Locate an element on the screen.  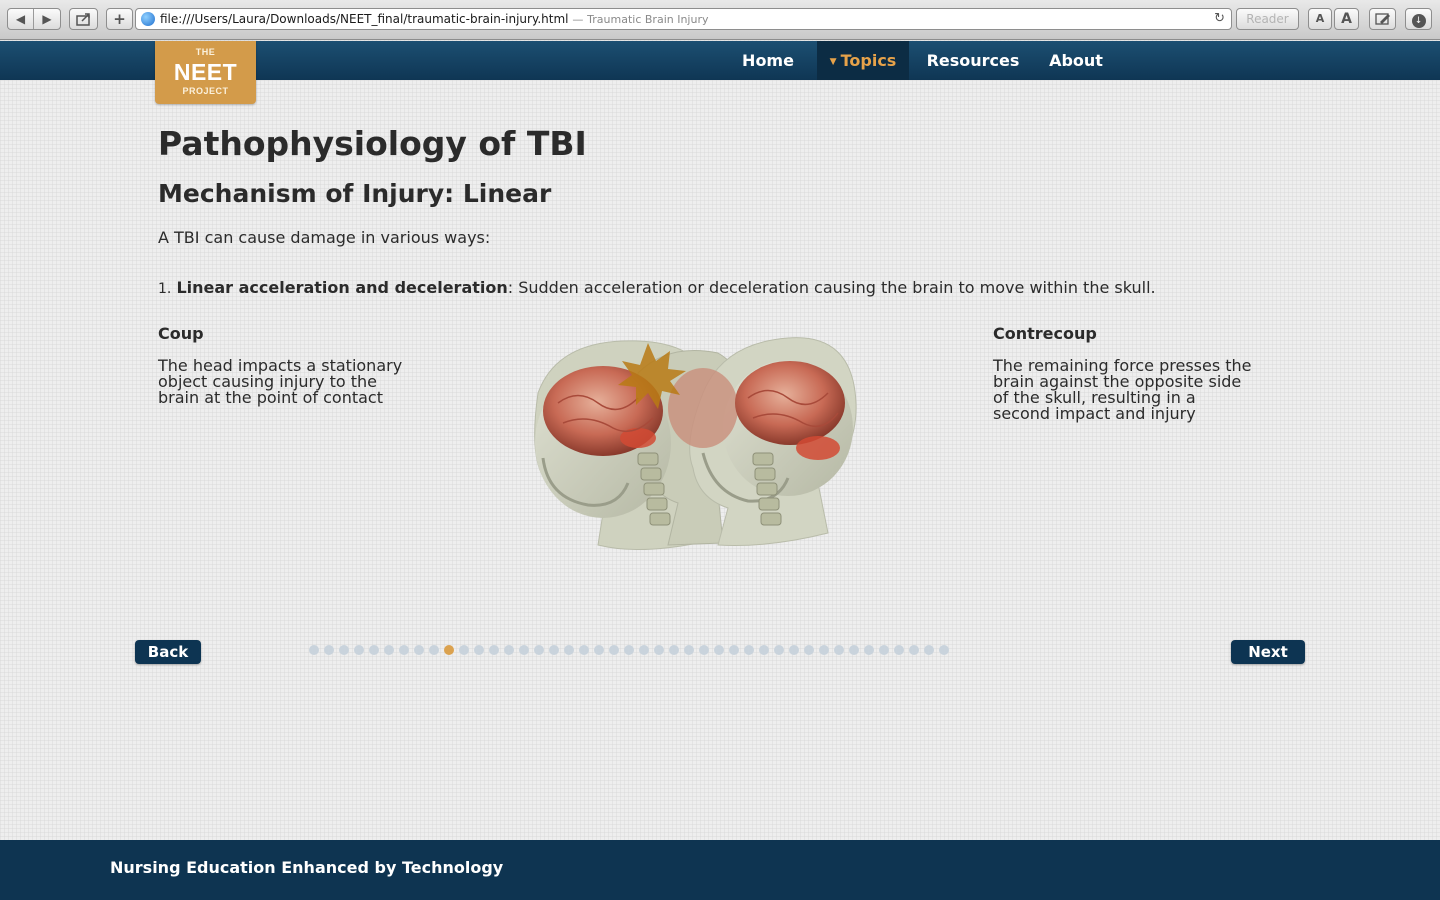
history-nav-group: ◀ ▶ is located at coordinates (34, 19).